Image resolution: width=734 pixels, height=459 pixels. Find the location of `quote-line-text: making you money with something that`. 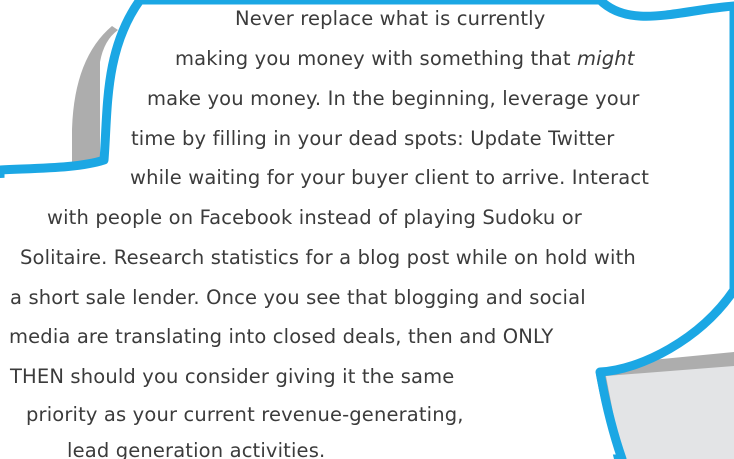

quote-line-text: making you money with something that is located at coordinates (376, 58).